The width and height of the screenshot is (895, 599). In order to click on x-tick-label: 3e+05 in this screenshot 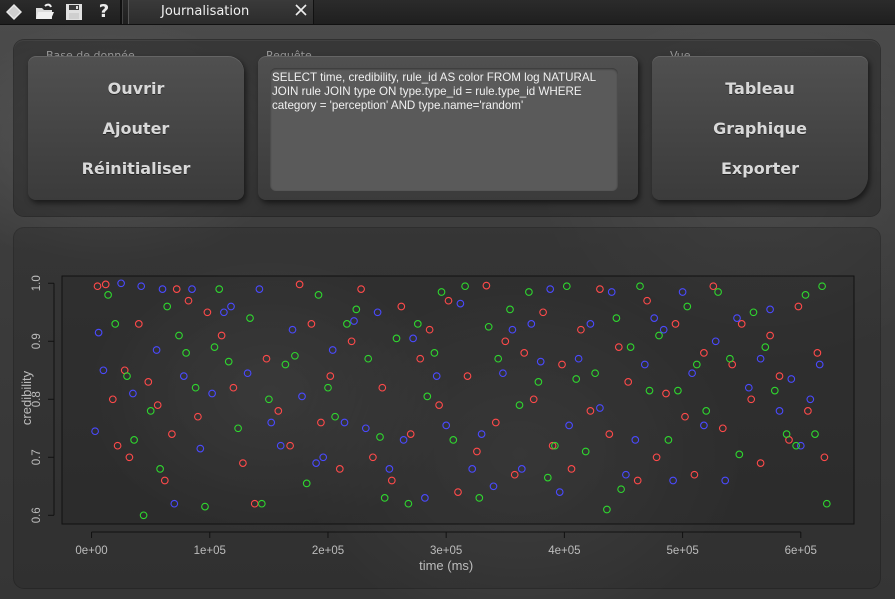, I will do `click(446, 551)`.